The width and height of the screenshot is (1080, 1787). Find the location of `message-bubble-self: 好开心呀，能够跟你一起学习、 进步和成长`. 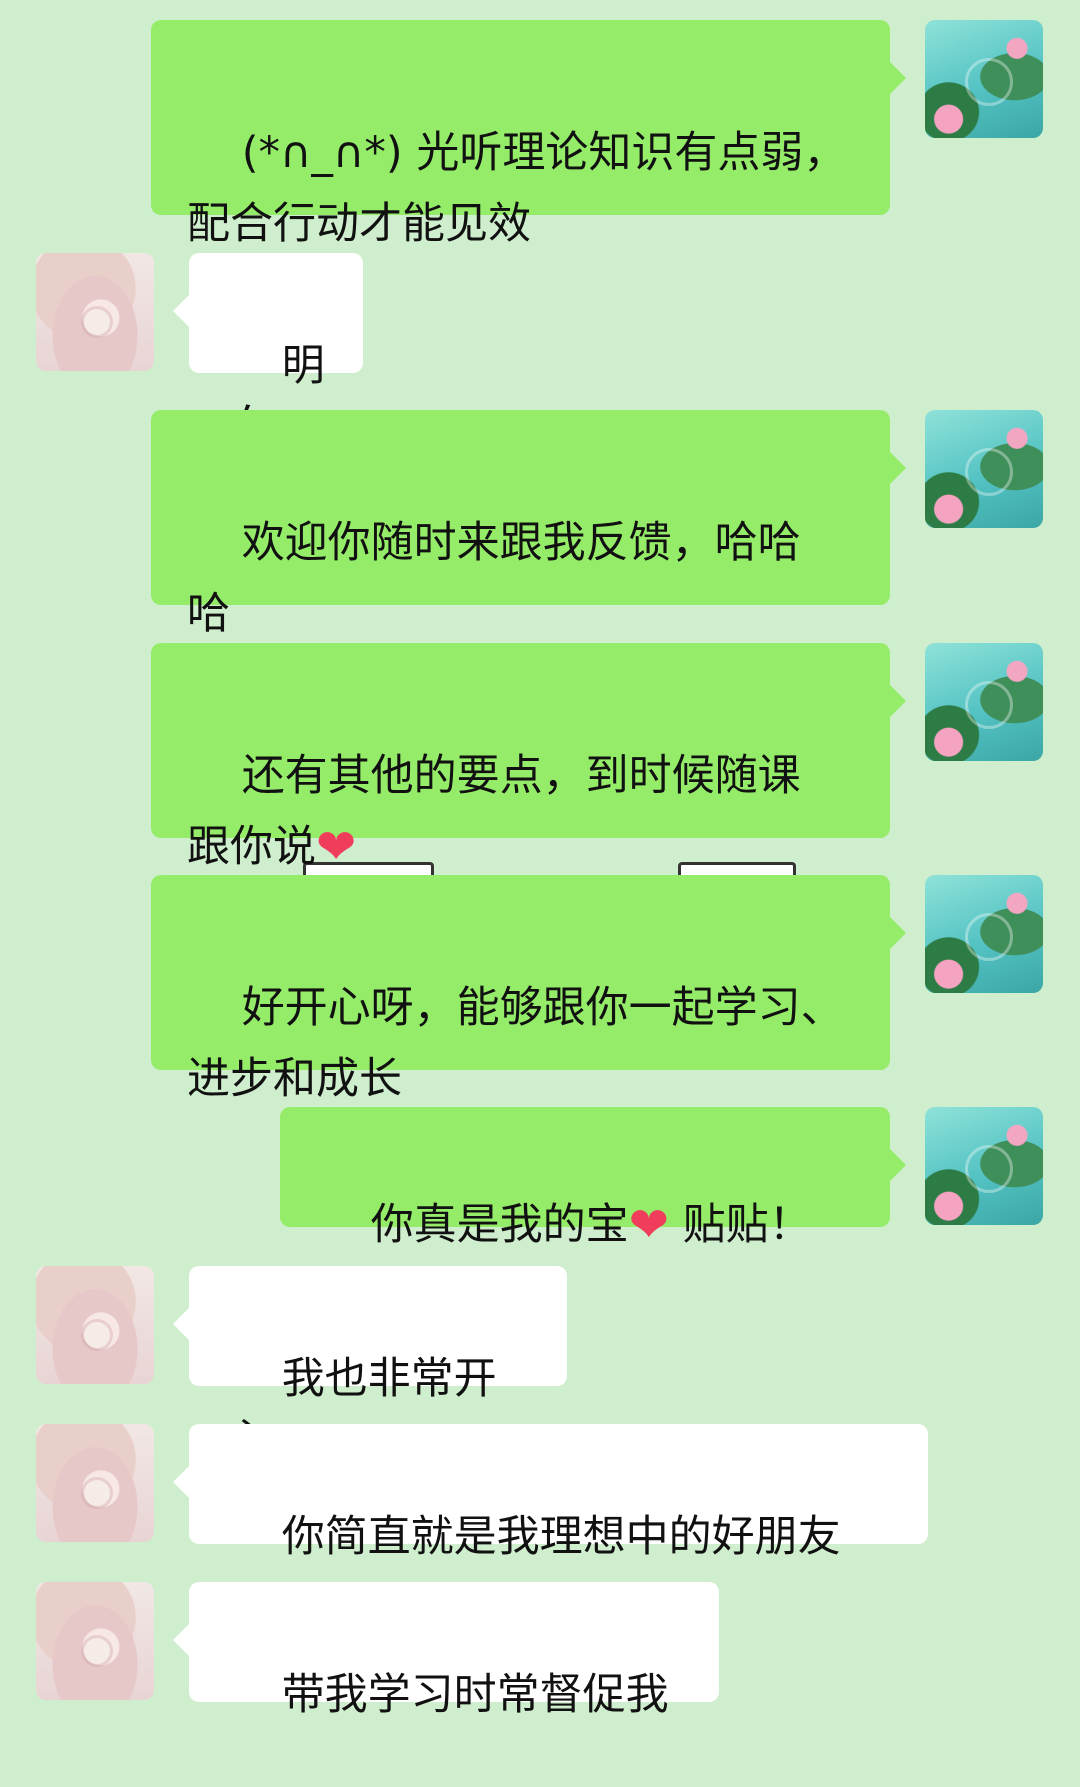

message-bubble-self: 好开心呀，能够跟你一起学习、 进步和成长 is located at coordinates (528, 989).